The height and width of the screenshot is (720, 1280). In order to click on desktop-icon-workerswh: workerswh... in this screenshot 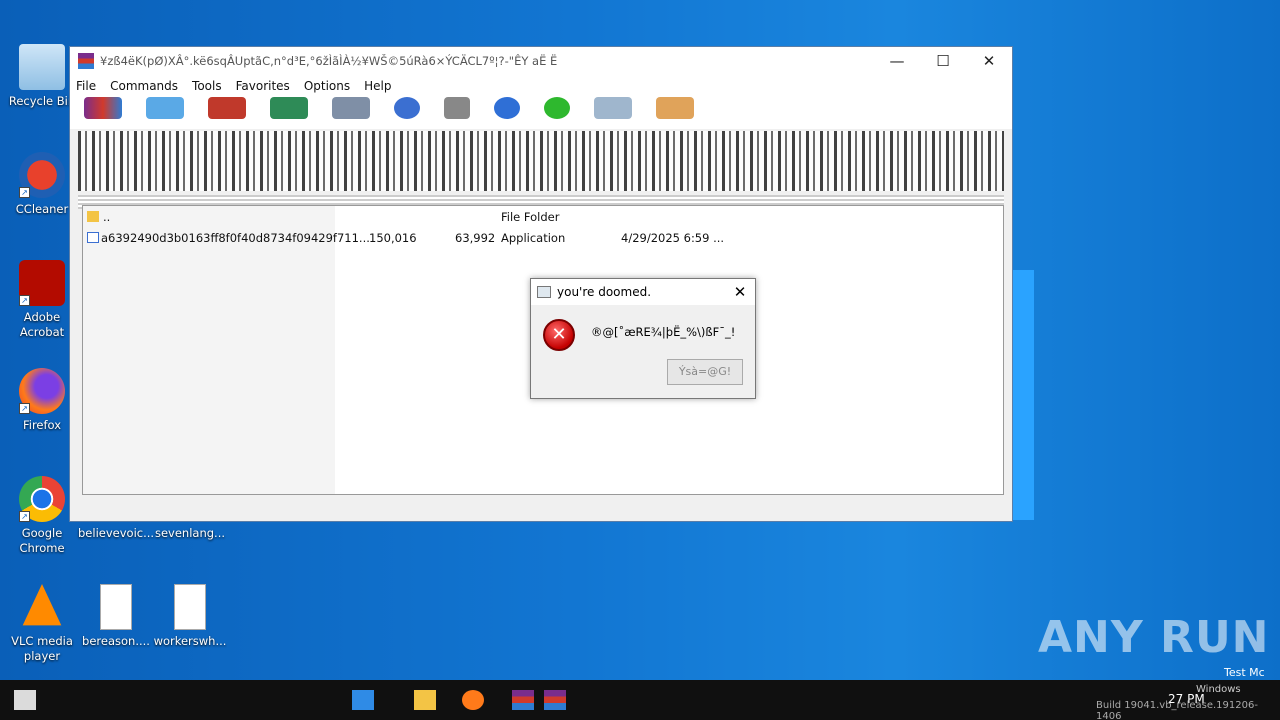, I will do `click(190, 616)`.